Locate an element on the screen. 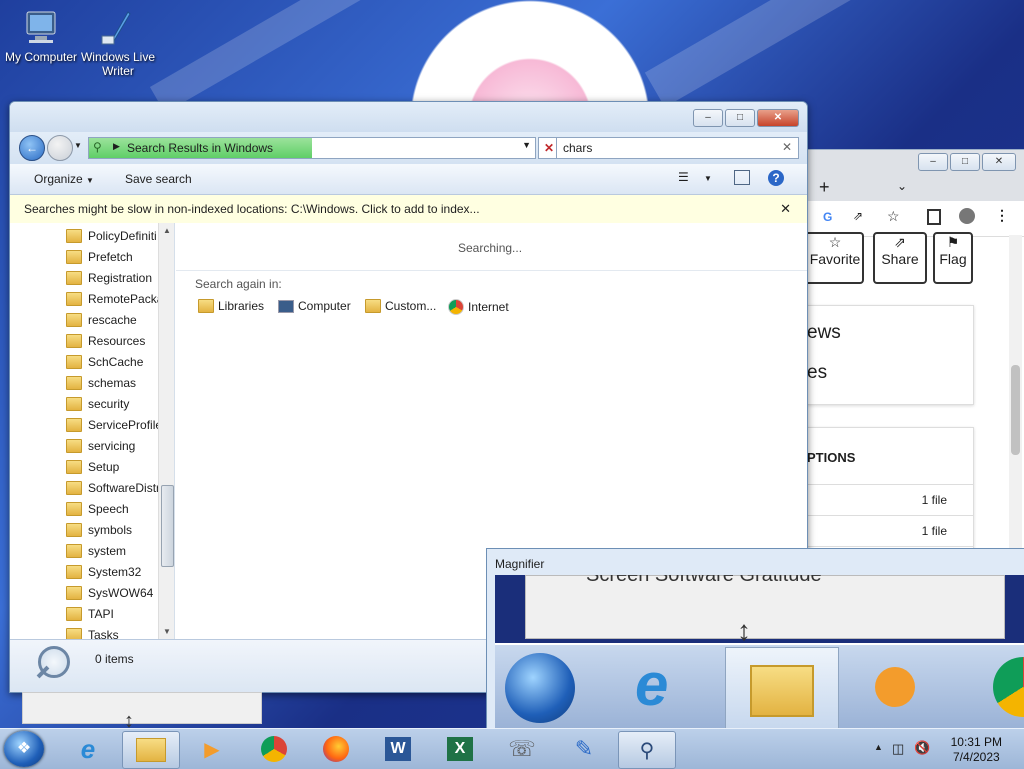  scrollbar is located at coordinates (1015, 392).